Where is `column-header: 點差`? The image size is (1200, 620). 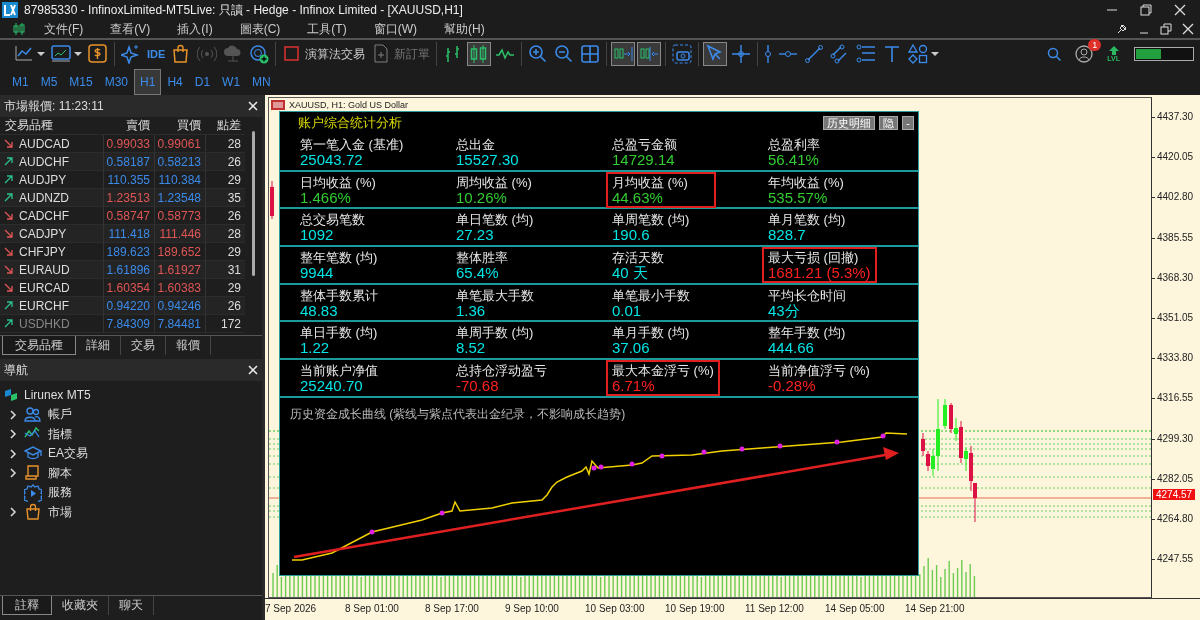 column-header: 點差 is located at coordinates (225, 126).